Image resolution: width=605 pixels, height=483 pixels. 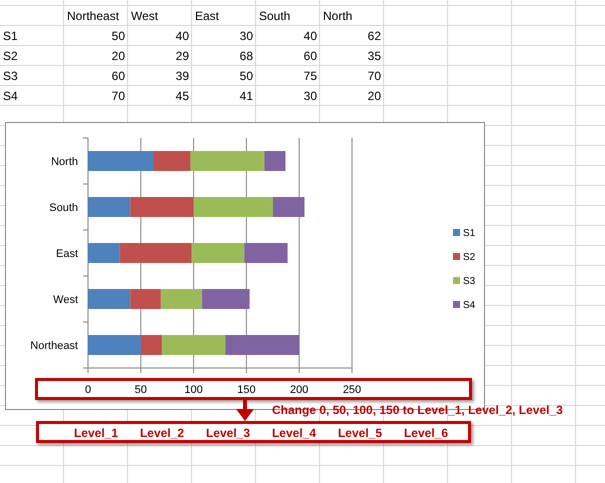 What do you see at coordinates (144, 16) in the screenshot?
I see `column-header: West` at bounding box center [144, 16].